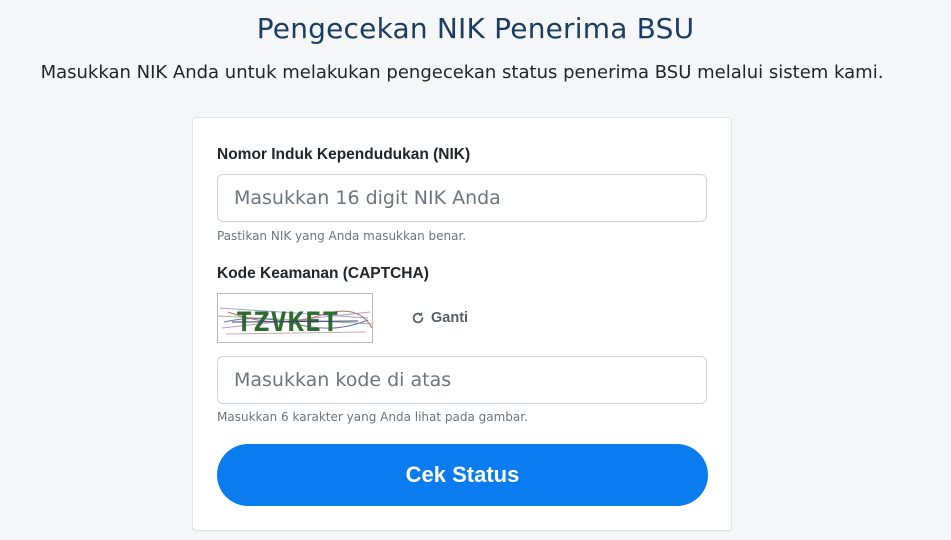 This screenshot has height=540, width=951. I want to click on captcha-refresh-button: Ganti, so click(439, 318).